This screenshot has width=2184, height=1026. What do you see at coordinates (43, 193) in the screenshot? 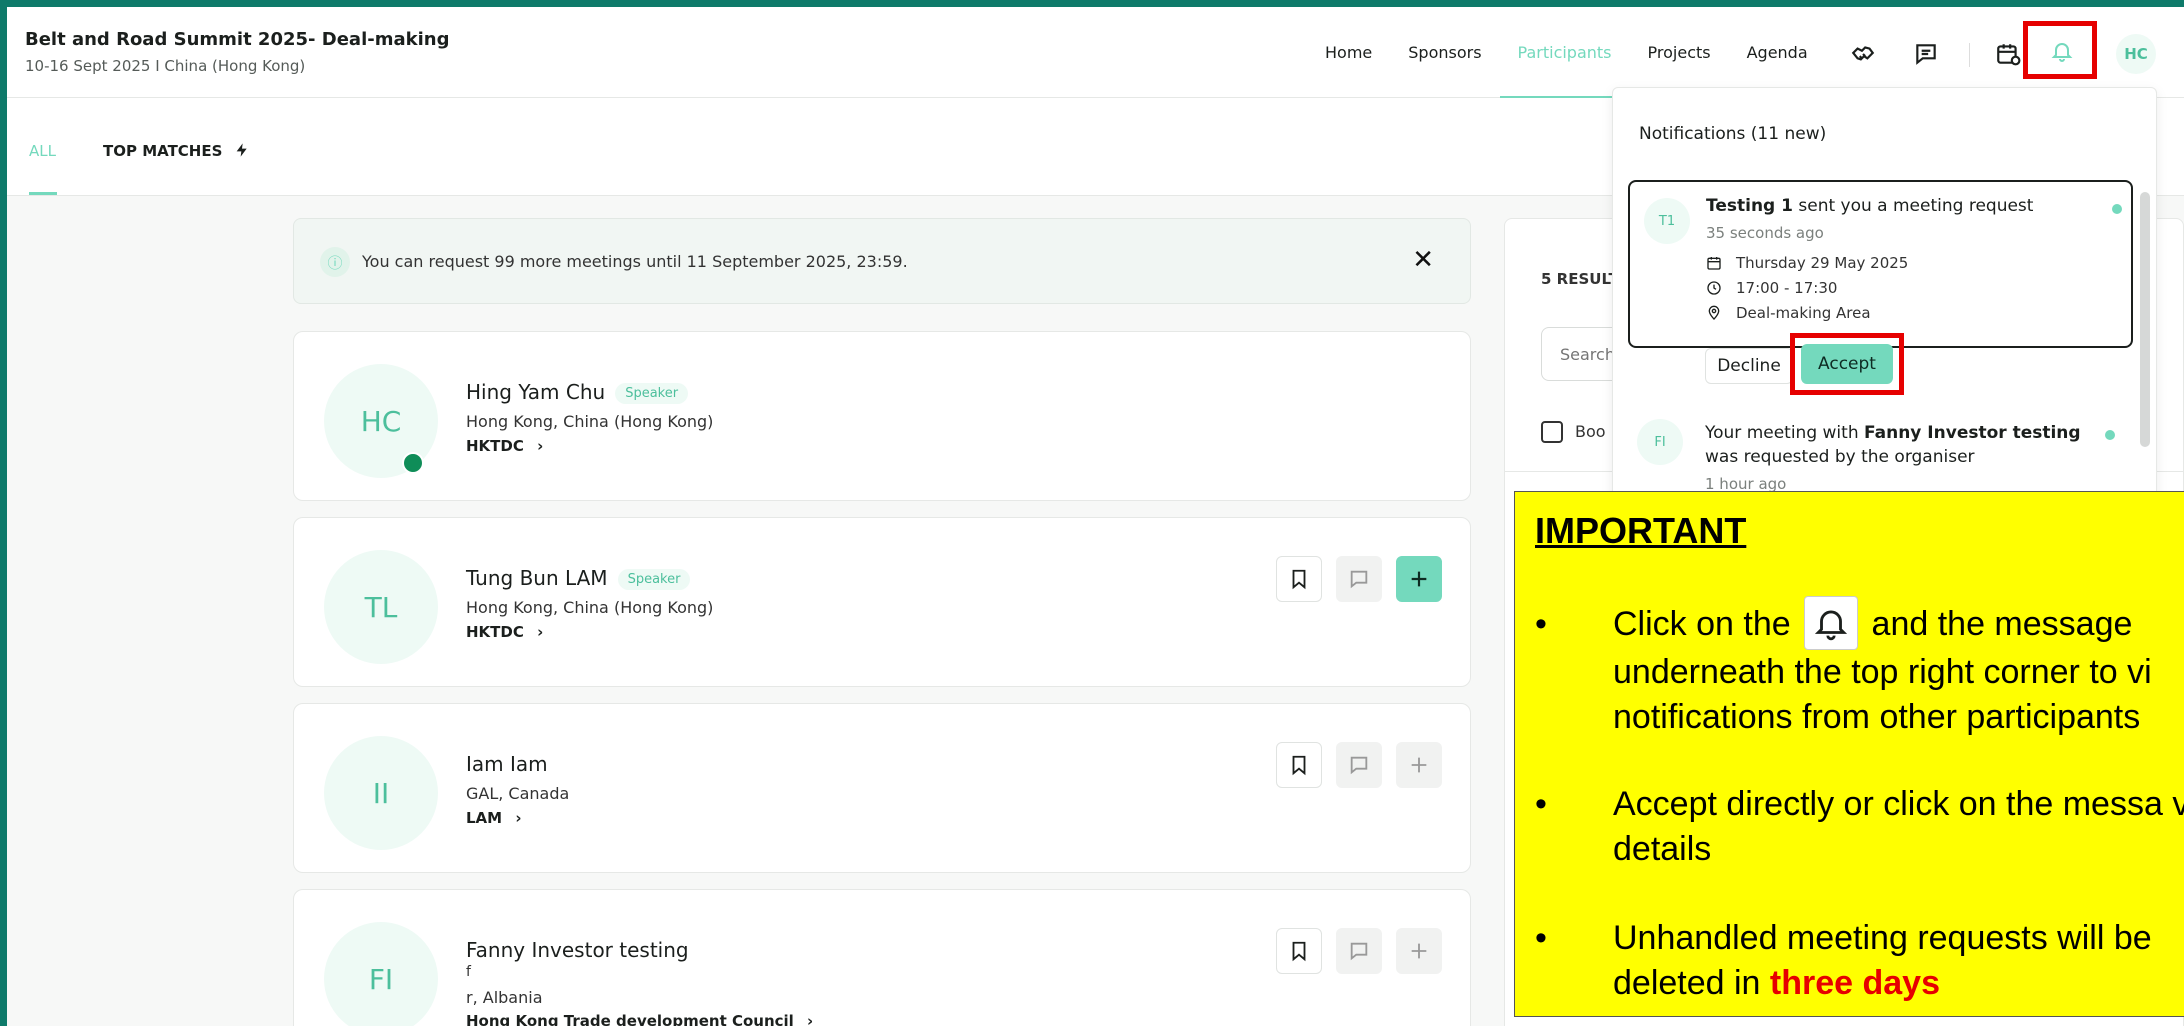
I see `tab-active-indicator` at bounding box center [43, 193].